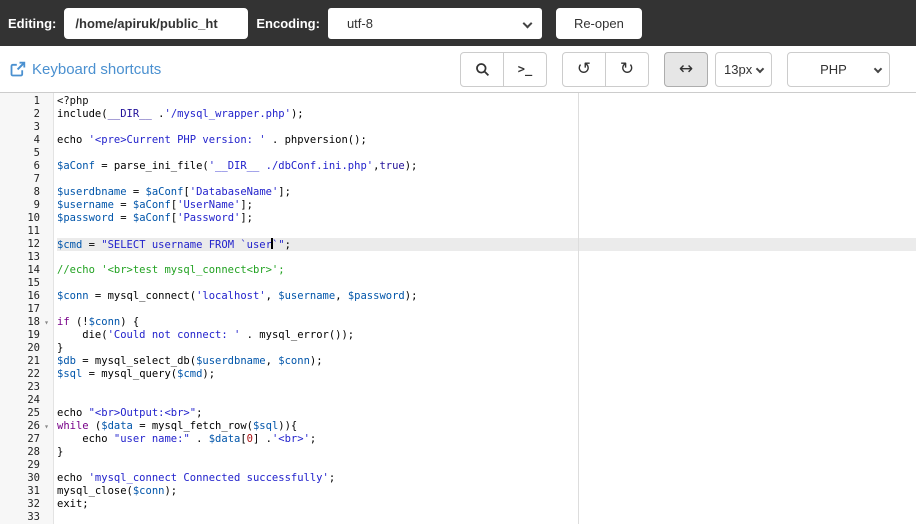  Describe the element at coordinates (26, 192) in the screenshot. I see `line-number: 8` at that location.